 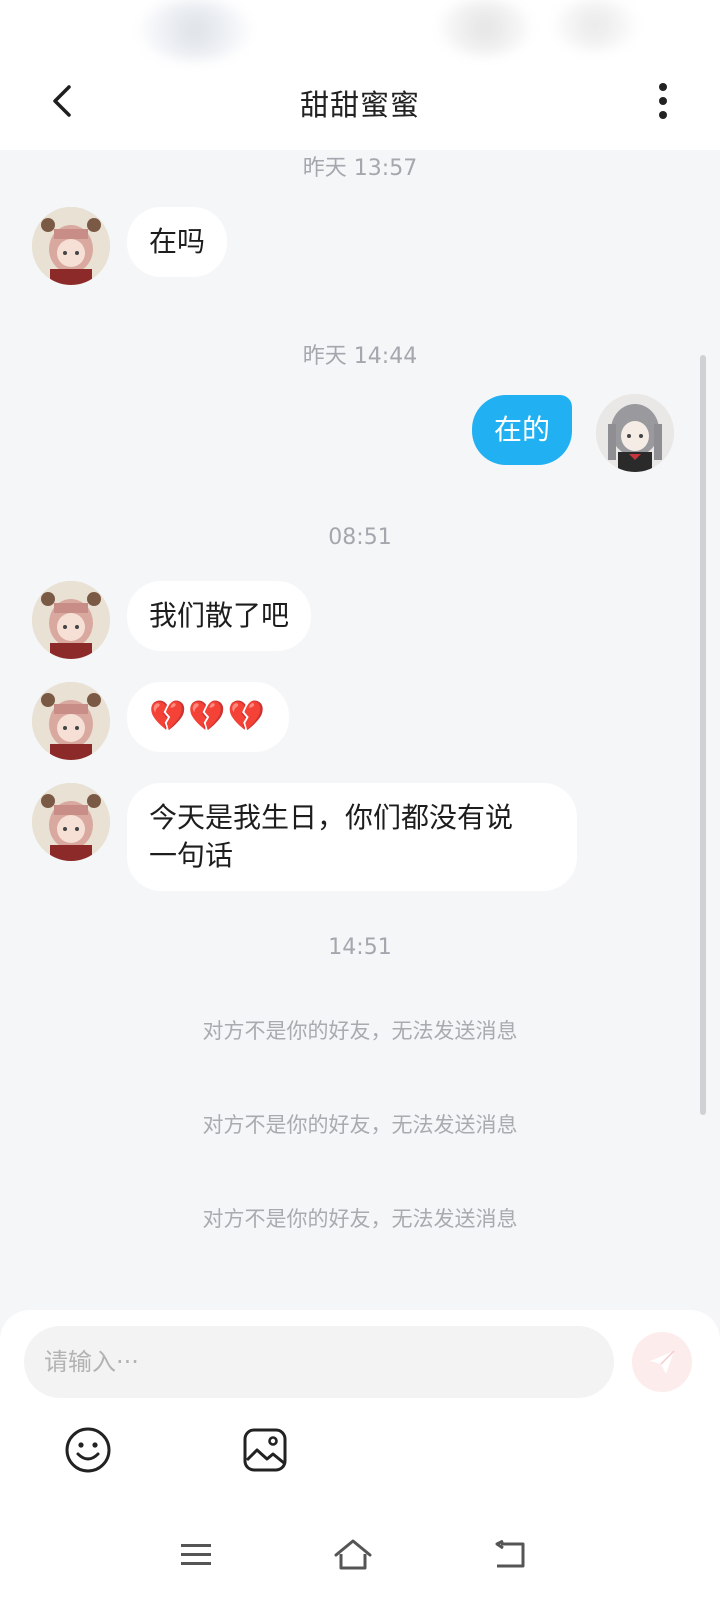 I want to click on more-vertical-icon, so click(x=663, y=101).